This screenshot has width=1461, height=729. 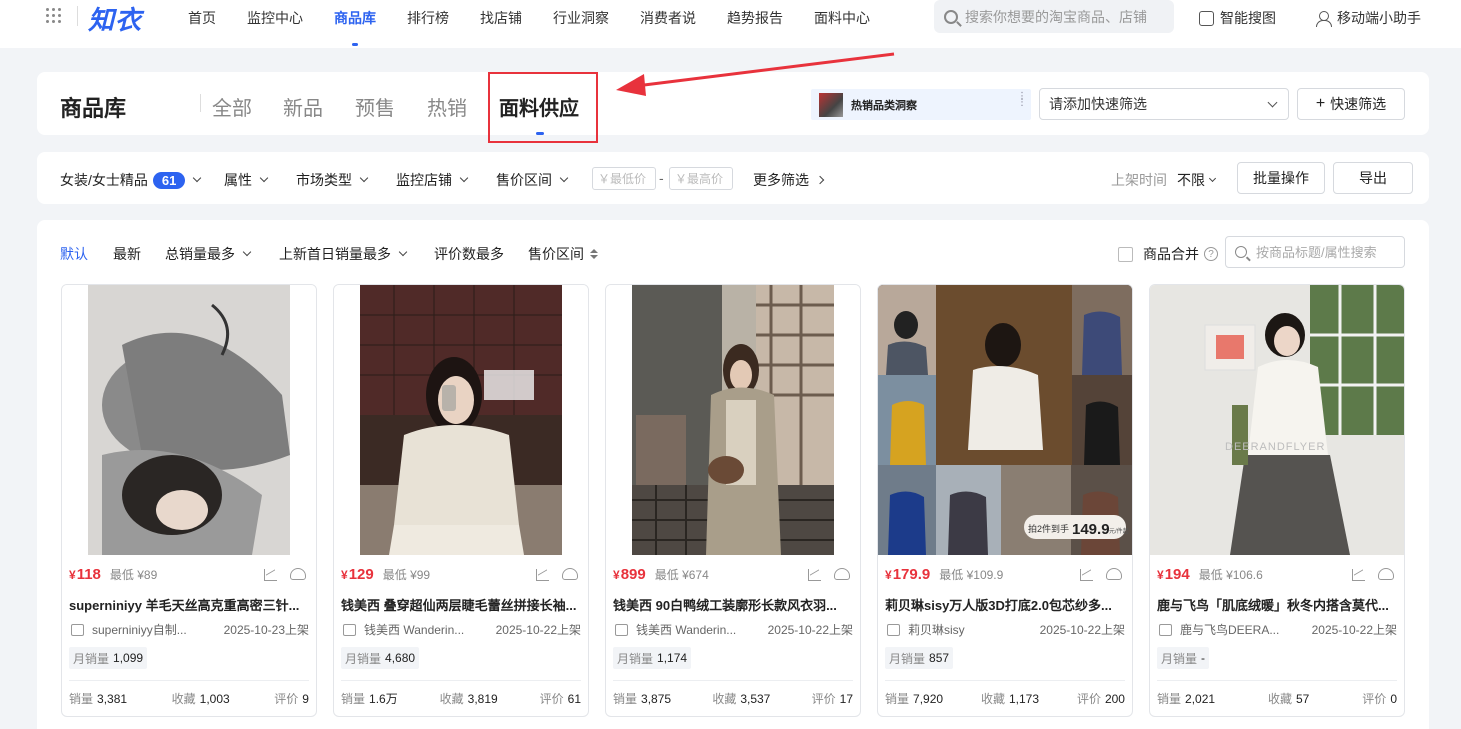 I want to click on reviews-stat: 评价 17, so click(x=832, y=698).